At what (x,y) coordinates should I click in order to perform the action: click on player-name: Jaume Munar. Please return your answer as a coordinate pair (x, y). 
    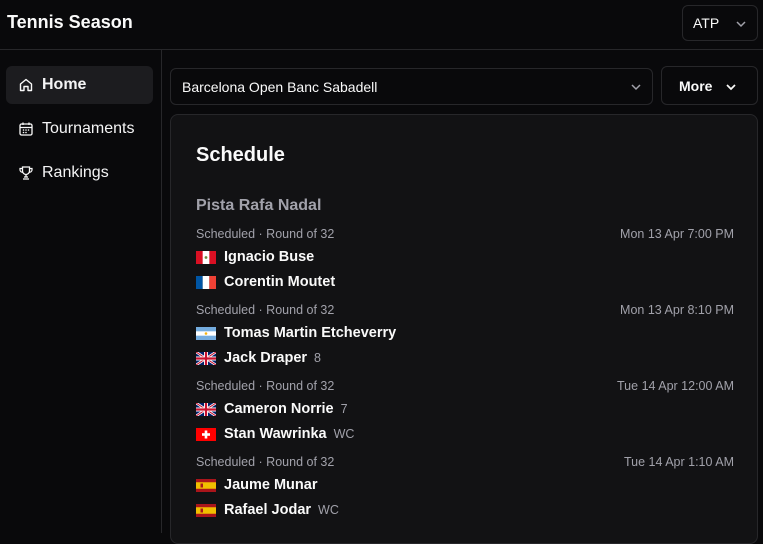
    Looking at the image, I should click on (271, 485).